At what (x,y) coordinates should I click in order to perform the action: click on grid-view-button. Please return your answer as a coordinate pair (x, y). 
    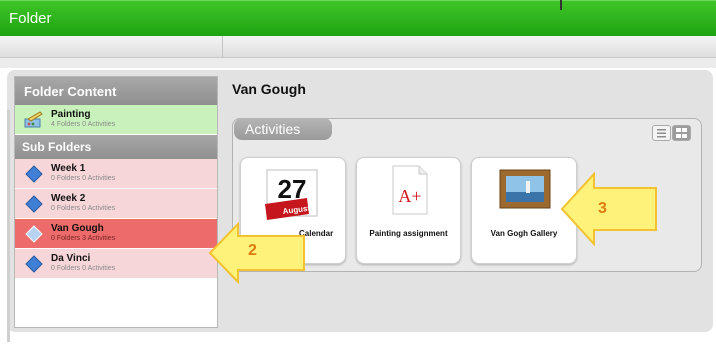
    Looking at the image, I should click on (681, 133).